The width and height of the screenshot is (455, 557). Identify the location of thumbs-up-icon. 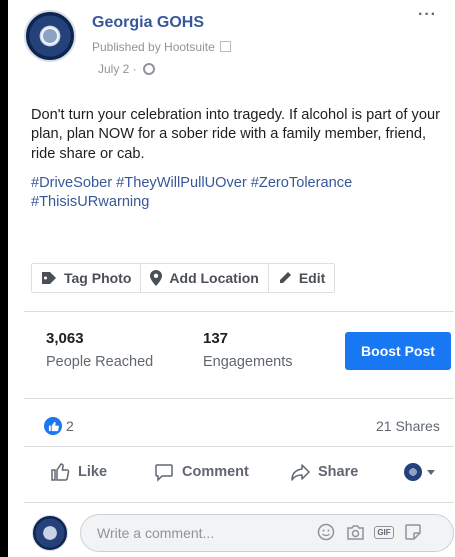
(60, 472).